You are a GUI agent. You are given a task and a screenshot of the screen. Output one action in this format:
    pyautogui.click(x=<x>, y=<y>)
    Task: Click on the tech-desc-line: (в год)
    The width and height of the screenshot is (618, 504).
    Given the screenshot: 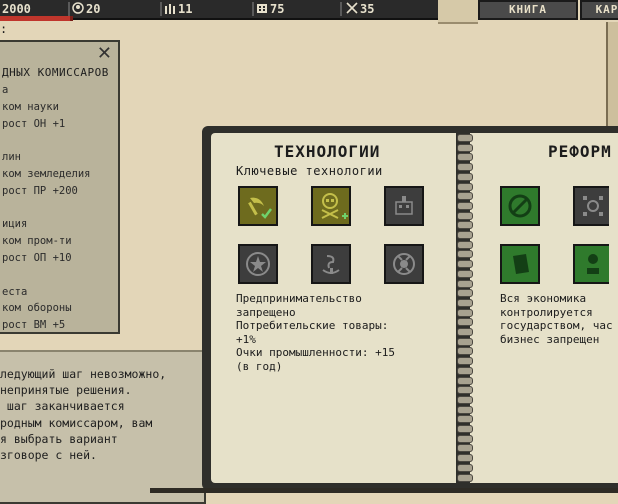 What is the action you would take?
    pyautogui.click(x=259, y=366)
    